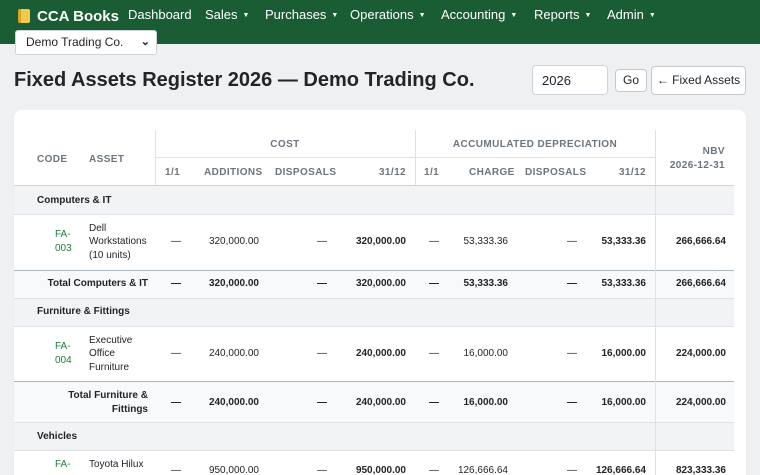 This screenshot has width=760, height=475. Describe the element at coordinates (129, 409) in the screenshot. I see `total-label: Fittings` at that location.